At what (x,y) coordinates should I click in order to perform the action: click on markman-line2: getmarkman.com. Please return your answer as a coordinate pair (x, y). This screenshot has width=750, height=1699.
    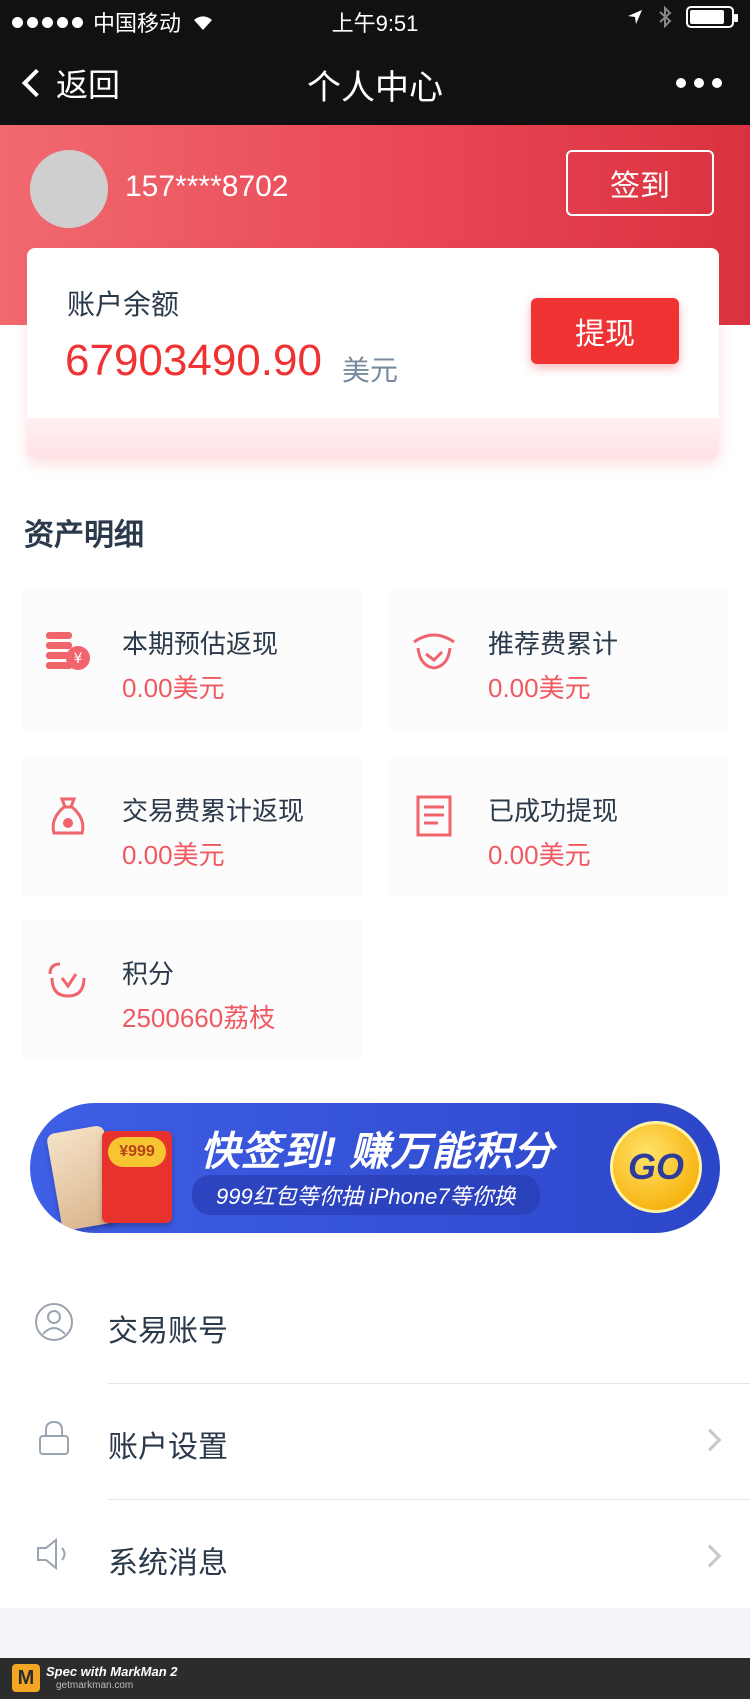
    Looking at the image, I should click on (95, 1685).